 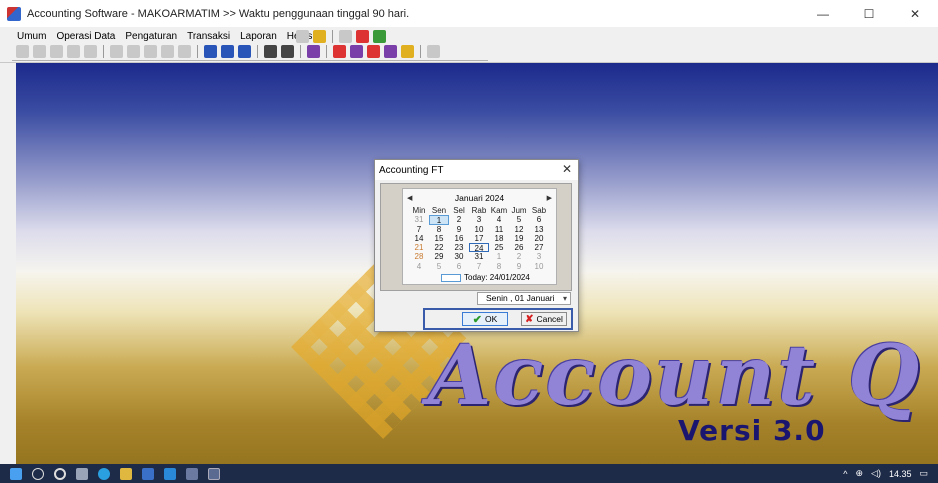 What do you see at coordinates (31, 36) in the screenshot?
I see `menu-umum: Umum` at bounding box center [31, 36].